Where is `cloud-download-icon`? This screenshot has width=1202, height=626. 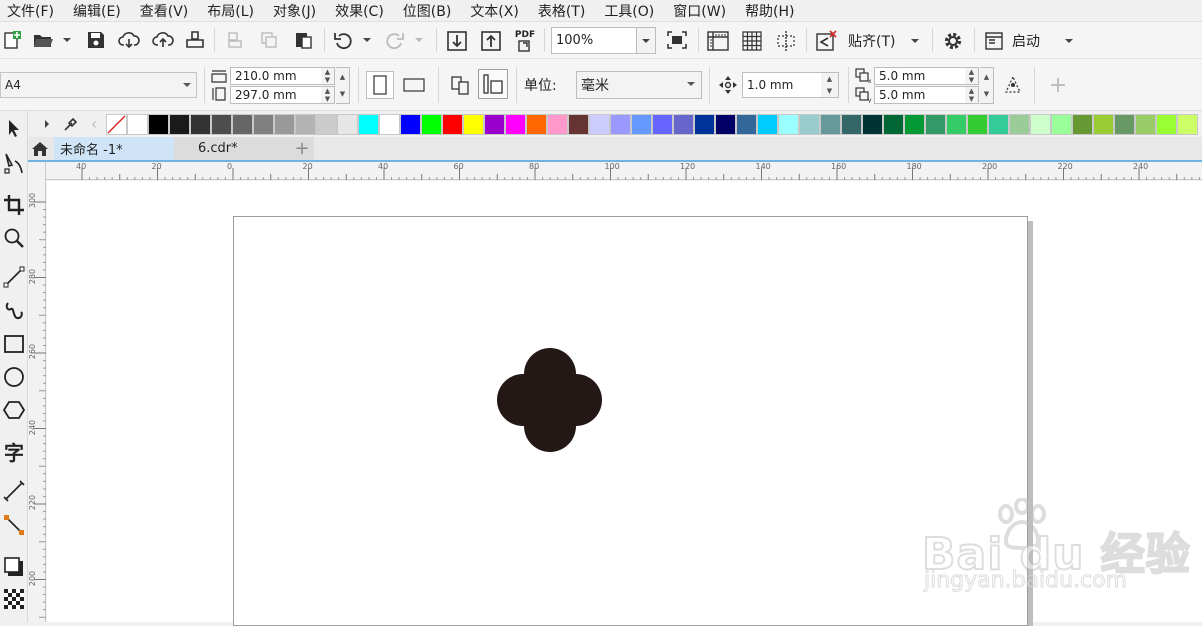 cloud-download-icon is located at coordinates (129, 40).